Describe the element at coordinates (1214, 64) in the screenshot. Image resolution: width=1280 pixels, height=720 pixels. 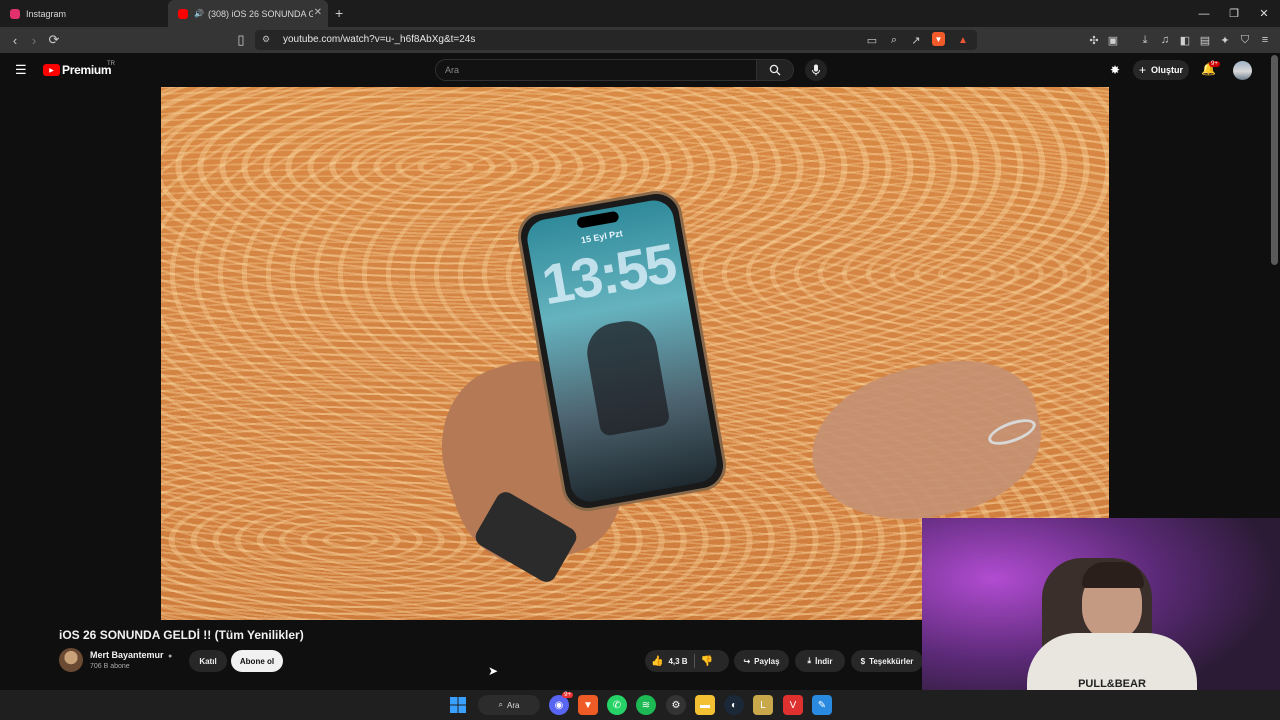
I see `notification-count-badge: 9+` at that location.